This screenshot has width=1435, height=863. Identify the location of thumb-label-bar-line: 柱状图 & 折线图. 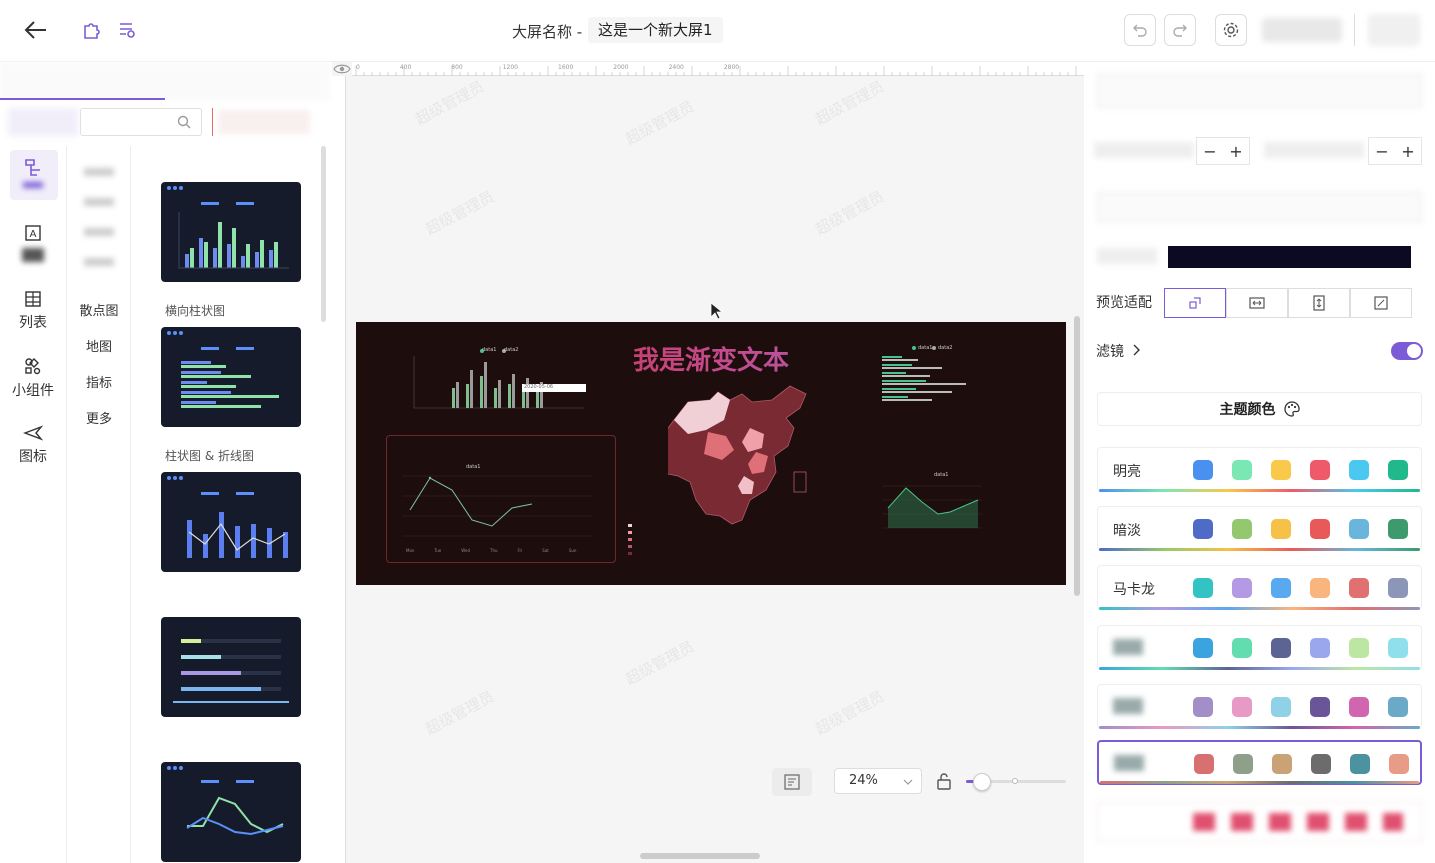
(209, 456).